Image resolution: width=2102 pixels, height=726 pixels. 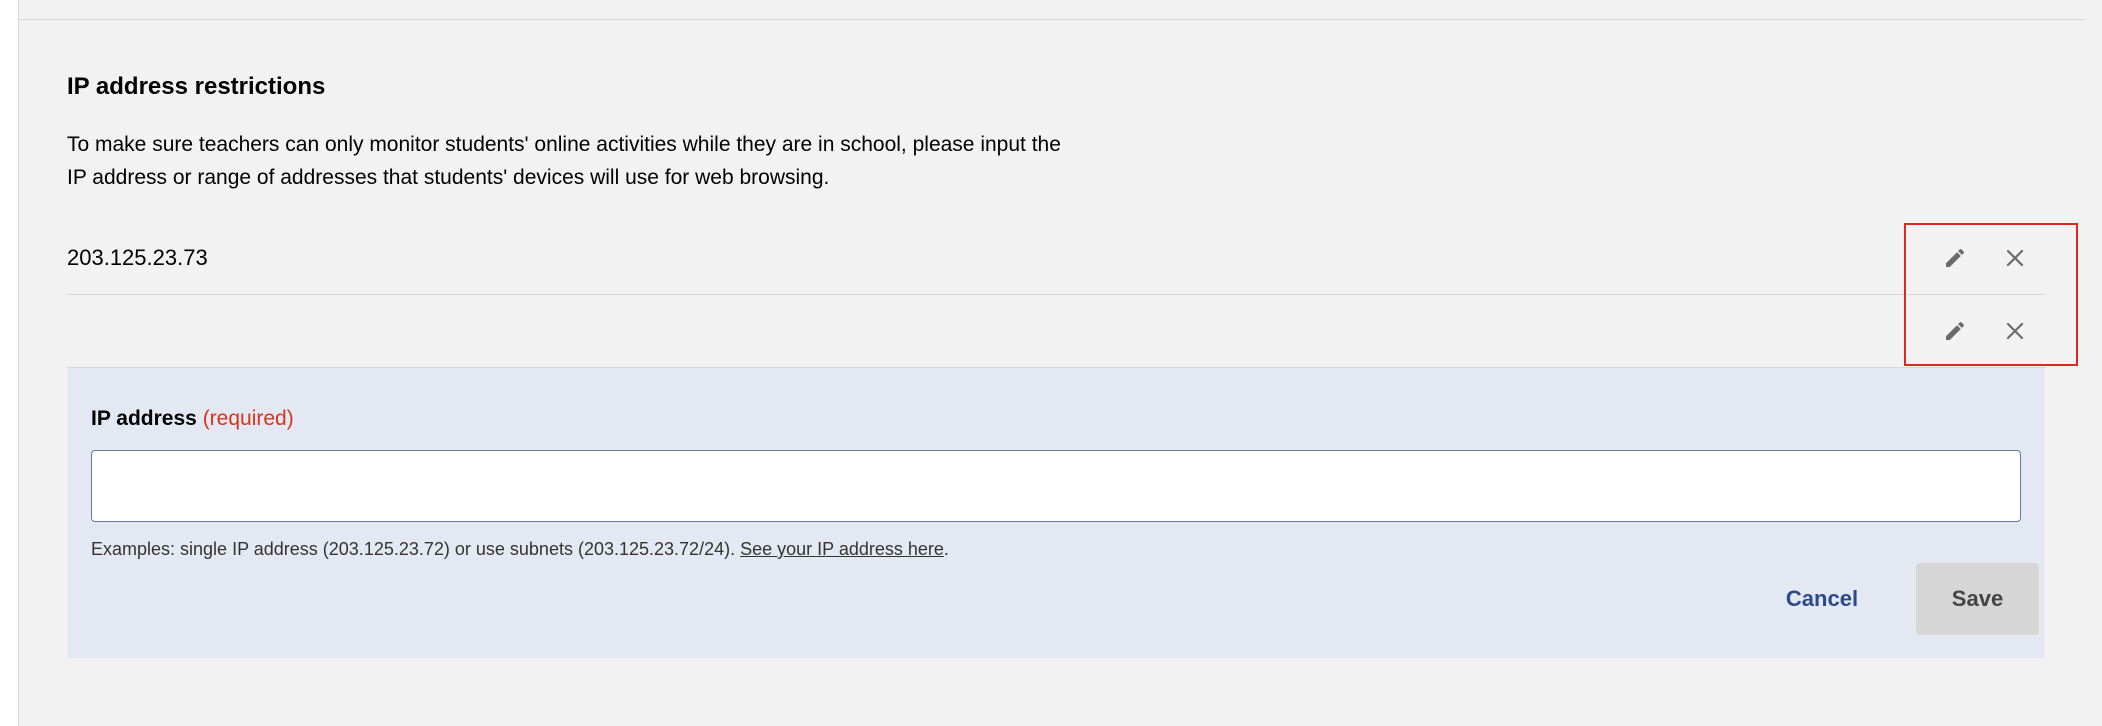 What do you see at coordinates (196, 86) in the screenshot?
I see `section-title: IP address restrictions` at bounding box center [196, 86].